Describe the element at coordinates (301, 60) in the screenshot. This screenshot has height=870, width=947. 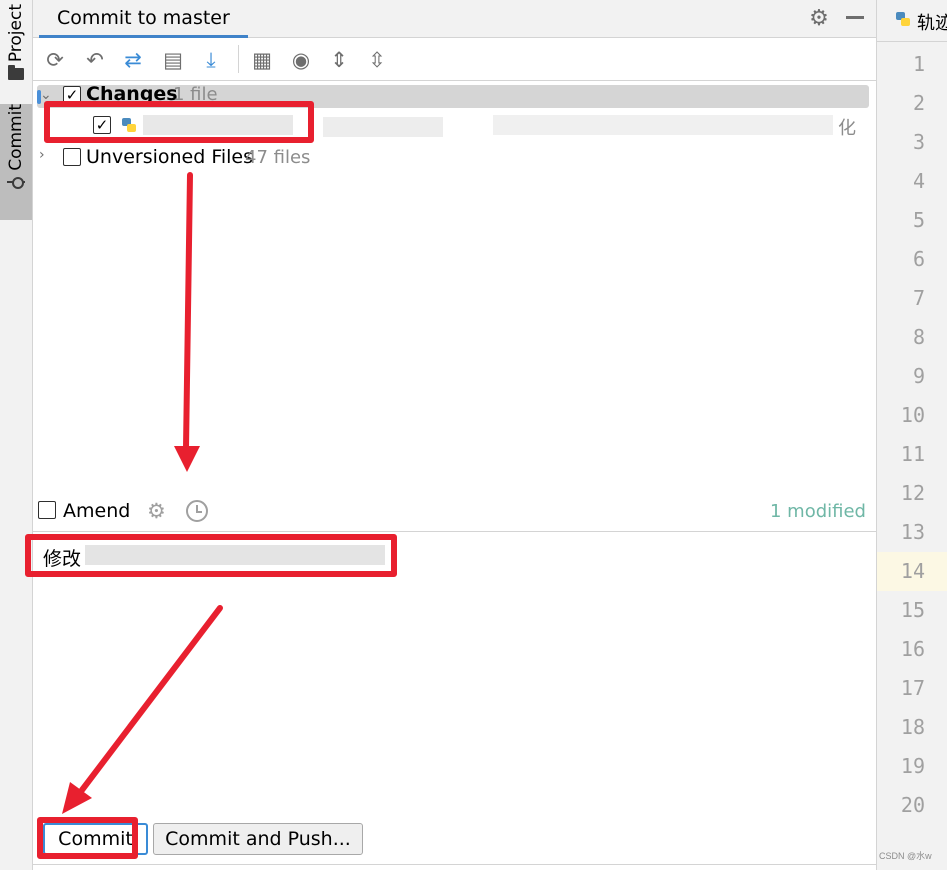
I see `view-options-icon: ◉` at that location.